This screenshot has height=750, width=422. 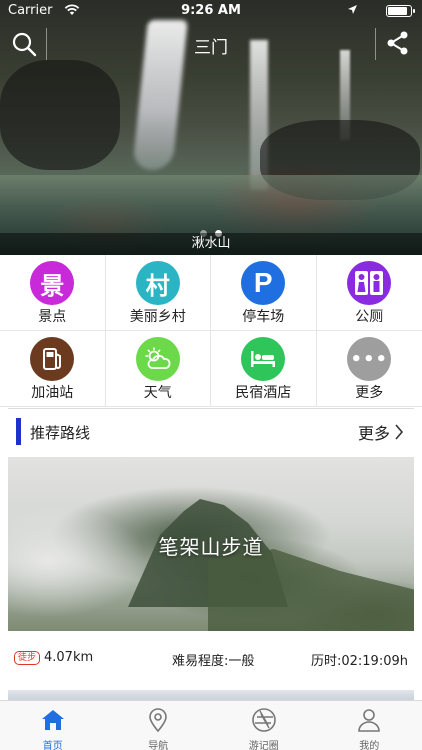 I want to click on tab-label: 首页, so click(x=52, y=745).